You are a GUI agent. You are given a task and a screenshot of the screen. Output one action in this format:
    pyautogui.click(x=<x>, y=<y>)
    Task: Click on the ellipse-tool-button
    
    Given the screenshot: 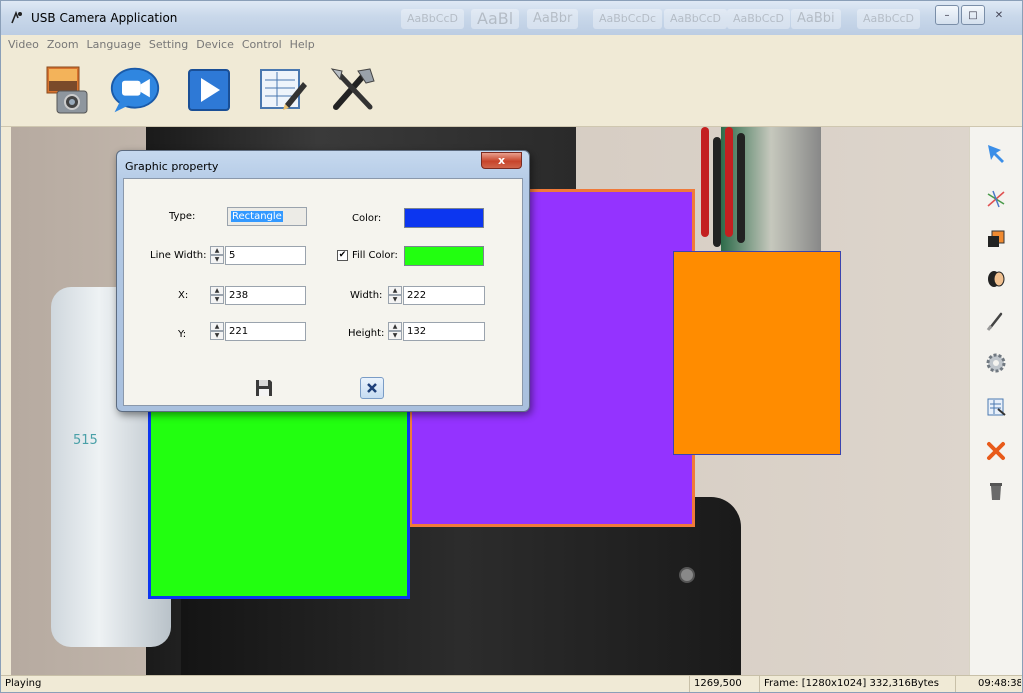 What is the action you would take?
    pyautogui.click(x=996, y=279)
    